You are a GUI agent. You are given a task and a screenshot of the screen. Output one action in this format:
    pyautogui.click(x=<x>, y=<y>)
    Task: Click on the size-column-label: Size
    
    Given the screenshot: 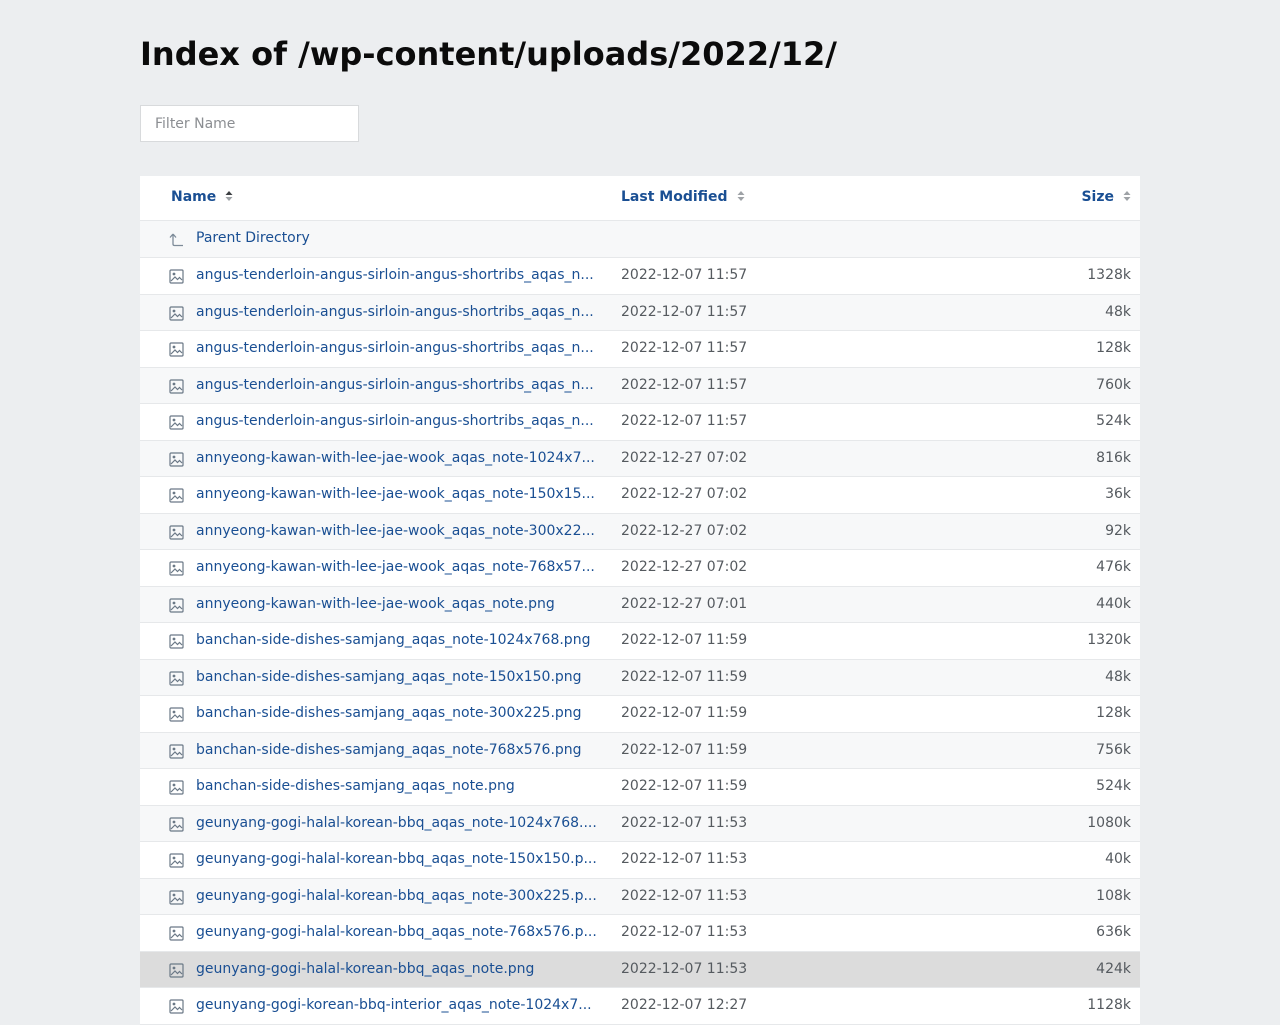 What is the action you would take?
    pyautogui.click(x=1097, y=197)
    